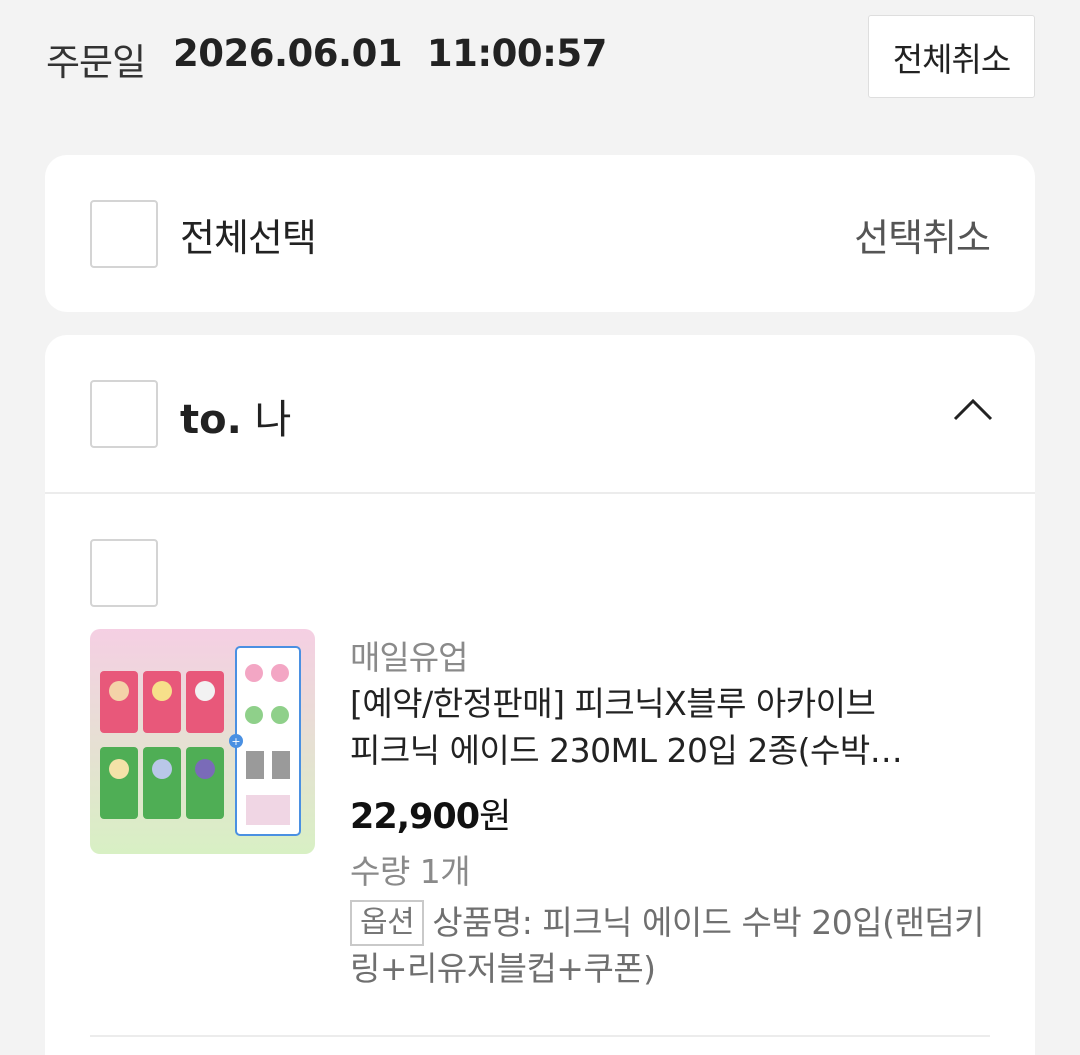 The height and width of the screenshot is (1055, 1080). I want to click on recipient-prefix: to., so click(211, 420).